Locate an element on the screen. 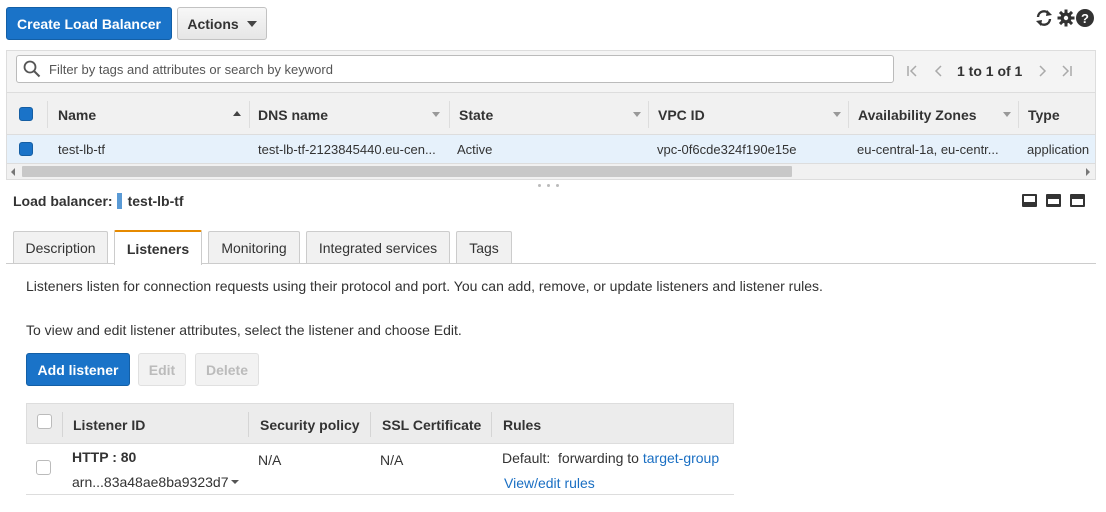 This screenshot has height=512, width=1106. tab-label: Description is located at coordinates (60, 248).